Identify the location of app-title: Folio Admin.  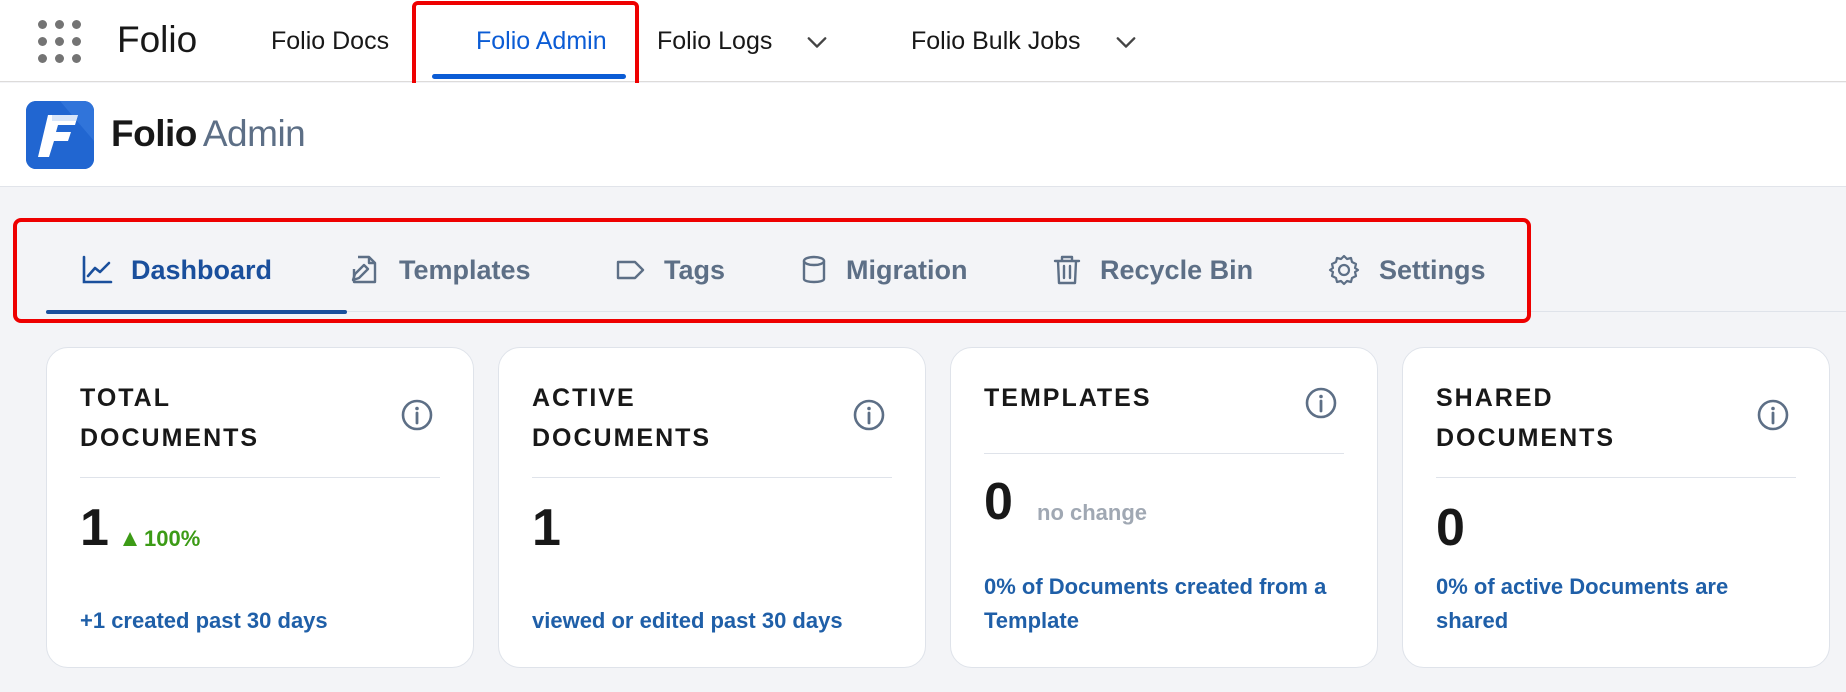
(208, 134).